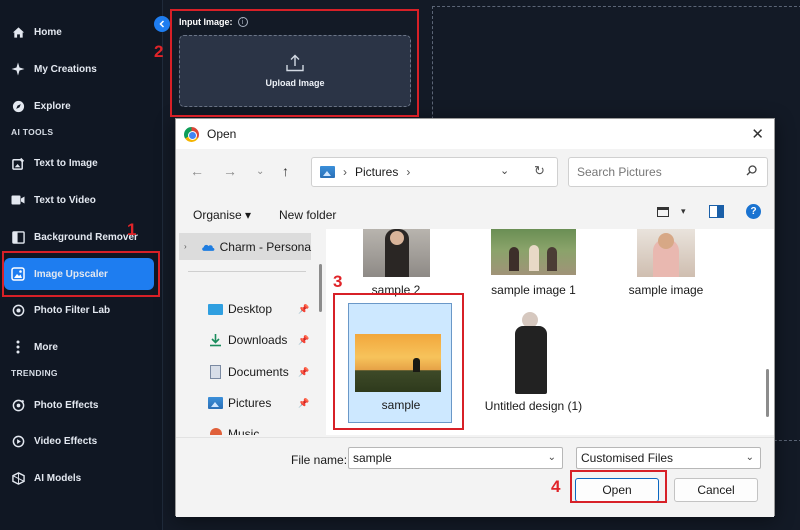 The height and width of the screenshot is (530, 800). Describe the element at coordinates (716, 490) in the screenshot. I see `cancel-button: Cancel` at that location.